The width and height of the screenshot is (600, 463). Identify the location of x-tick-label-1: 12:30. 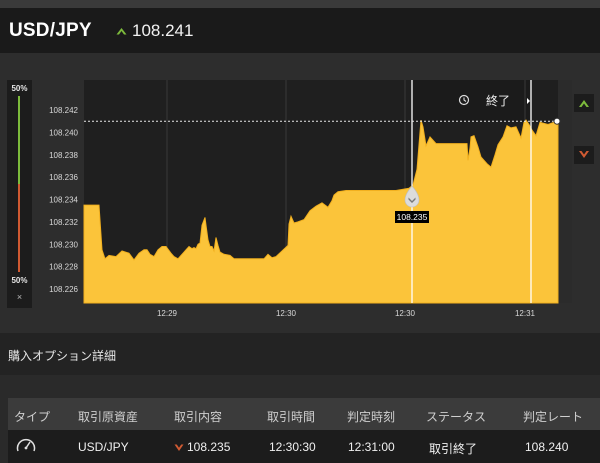
(286, 313).